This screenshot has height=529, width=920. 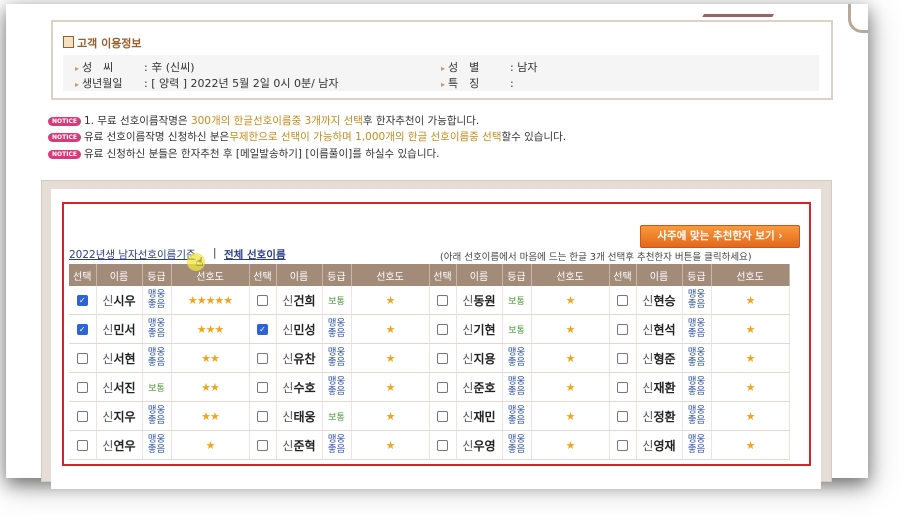 I want to click on tab-all-names: 전체 선호이름, so click(x=255, y=254).